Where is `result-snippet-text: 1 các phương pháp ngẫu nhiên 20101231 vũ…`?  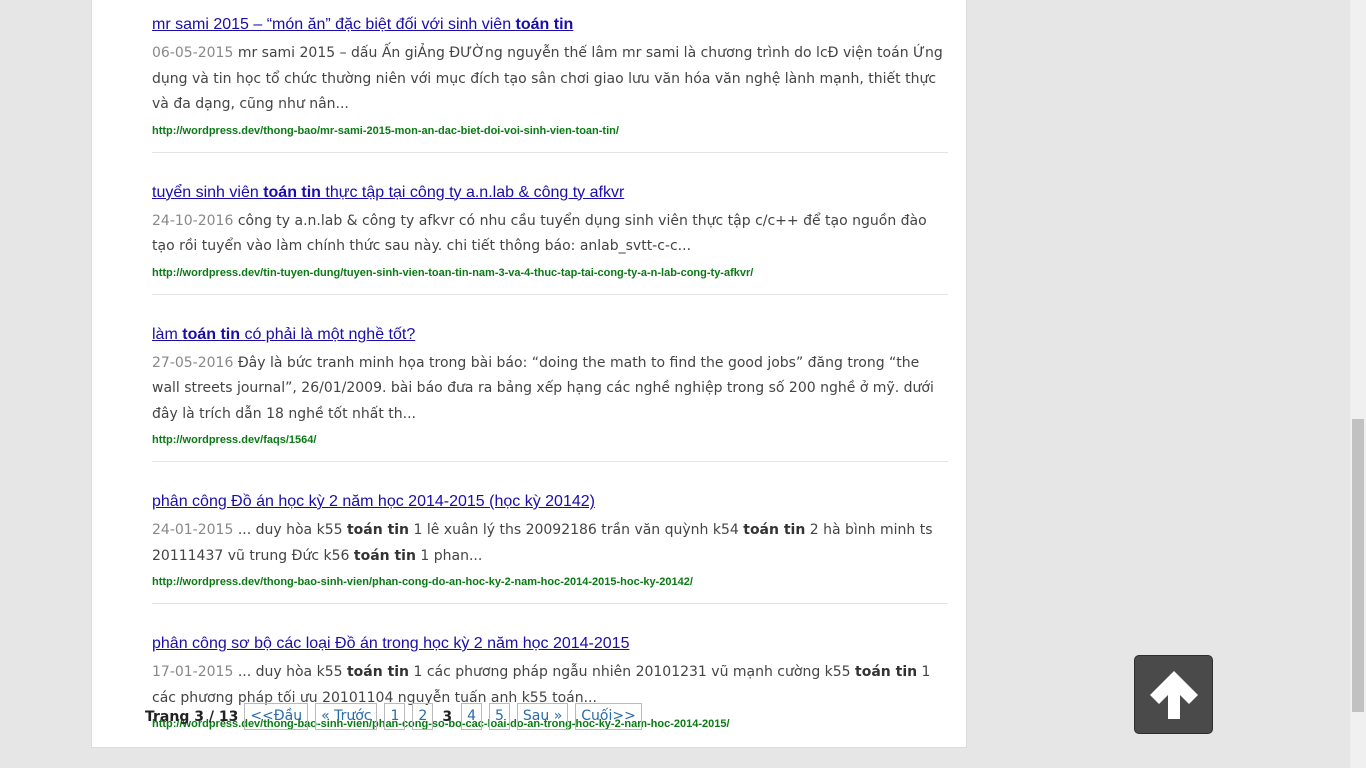
result-snippet-text: 1 các phương pháp ngẫu nhiên 20101231 vũ… is located at coordinates (632, 672).